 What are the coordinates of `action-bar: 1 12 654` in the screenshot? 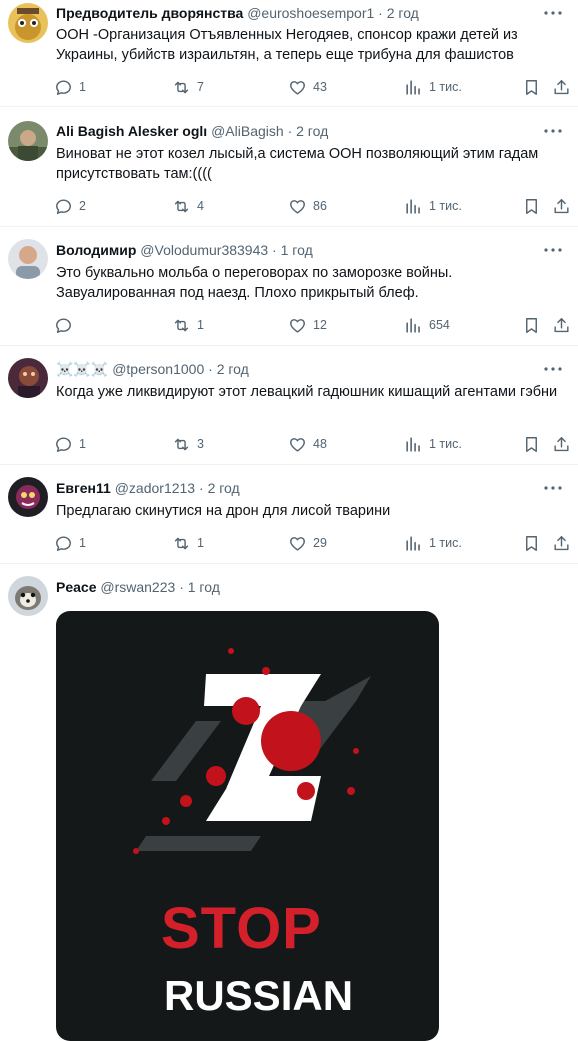 It's located at (313, 325).